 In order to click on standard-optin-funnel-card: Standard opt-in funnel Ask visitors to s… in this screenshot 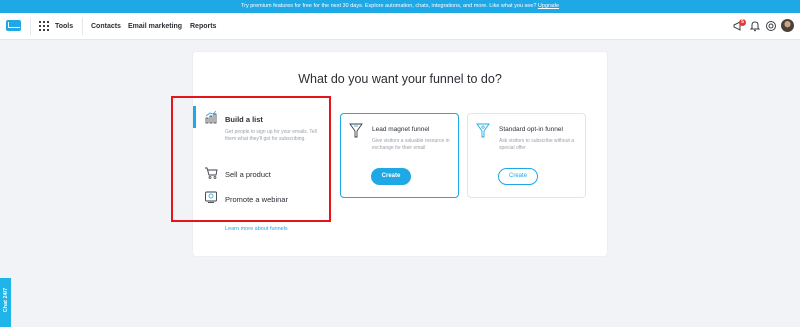, I will do `click(526, 155)`.